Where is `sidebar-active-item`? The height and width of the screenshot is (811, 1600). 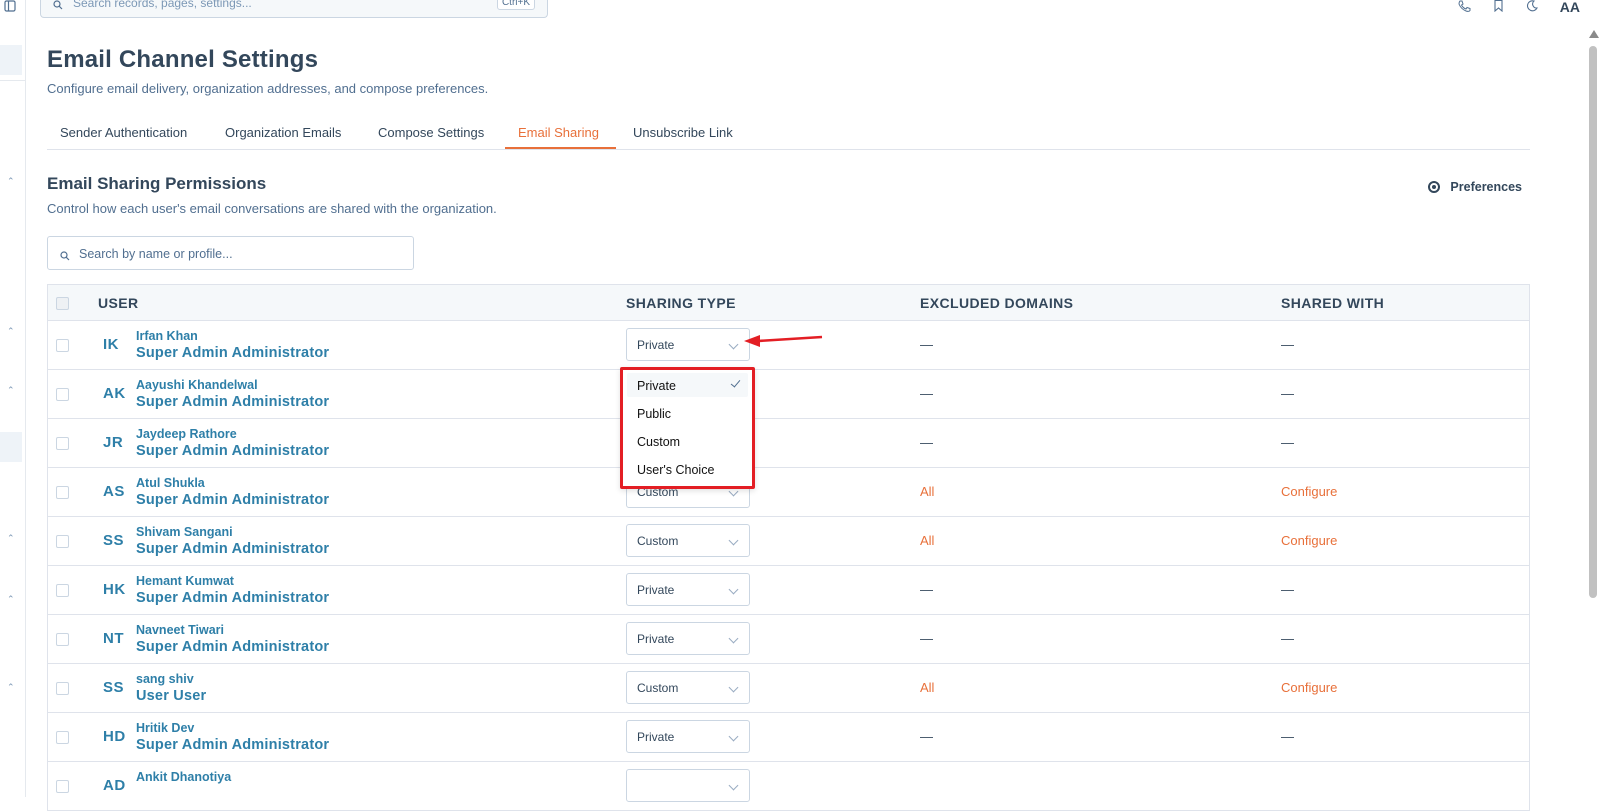 sidebar-active-item is located at coordinates (11, 60).